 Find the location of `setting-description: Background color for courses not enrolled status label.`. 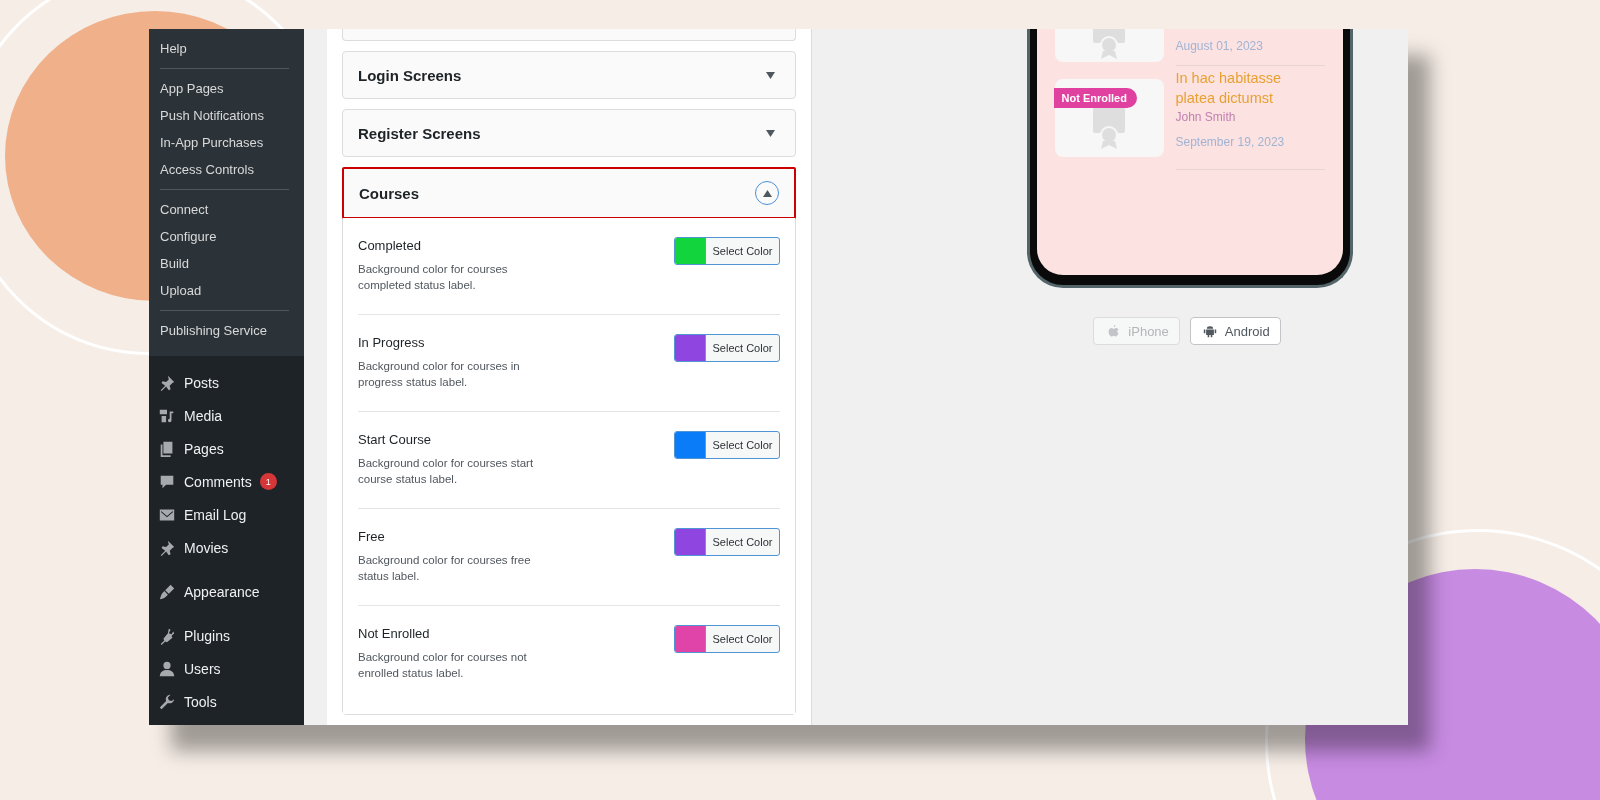

setting-description: Background color for courses not enrolled status label. is located at coordinates (443, 665).